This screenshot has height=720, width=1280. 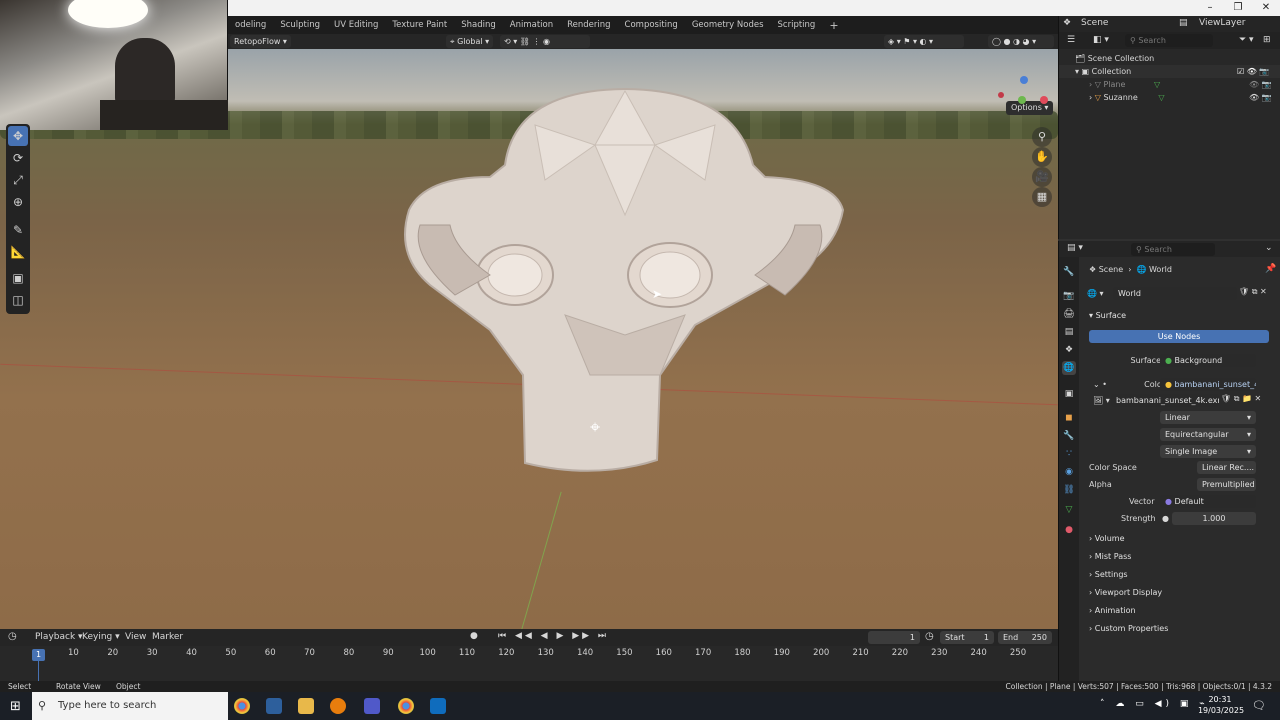 What do you see at coordinates (1208, 360) in the screenshot?
I see `surface-shader-field: ● Background` at bounding box center [1208, 360].